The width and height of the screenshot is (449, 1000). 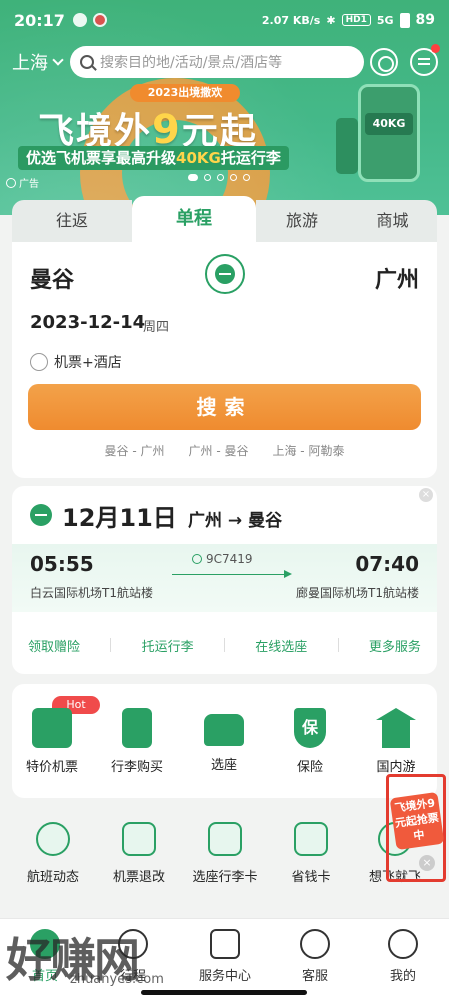 I want to click on floating-ad: 飞境外9元起抢票中 ×, so click(x=416, y=828).